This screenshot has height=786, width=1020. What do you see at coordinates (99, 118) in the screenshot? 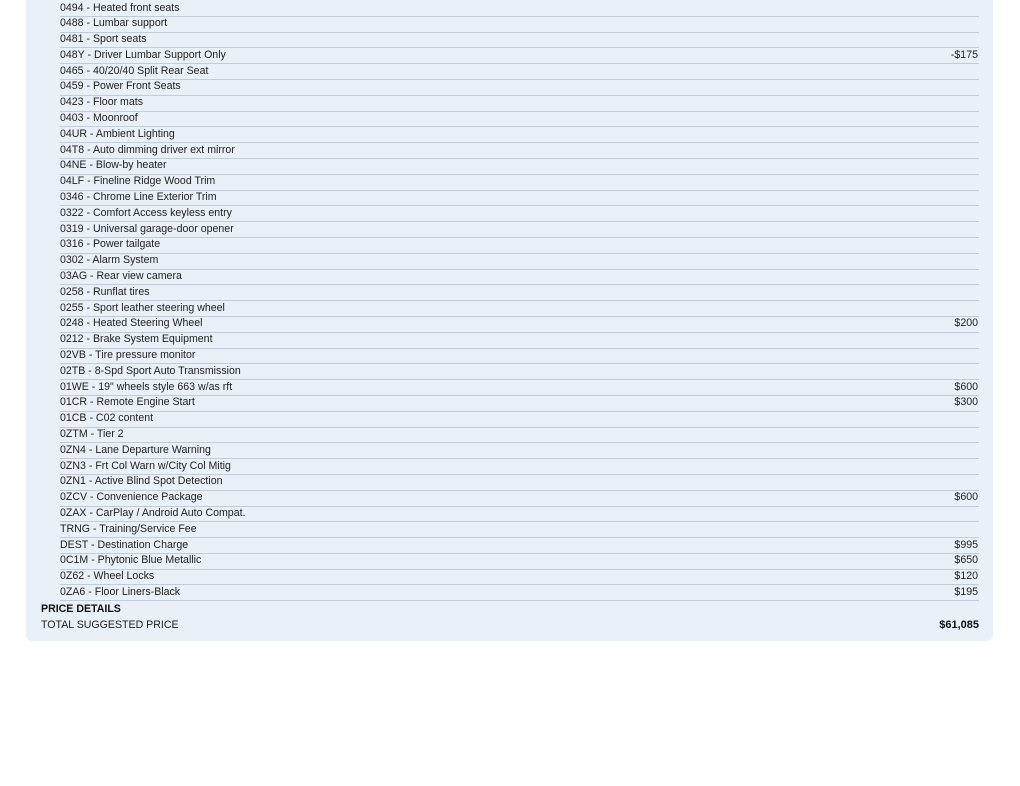
I see `option-description: 0403 - Moonroof` at bounding box center [99, 118].